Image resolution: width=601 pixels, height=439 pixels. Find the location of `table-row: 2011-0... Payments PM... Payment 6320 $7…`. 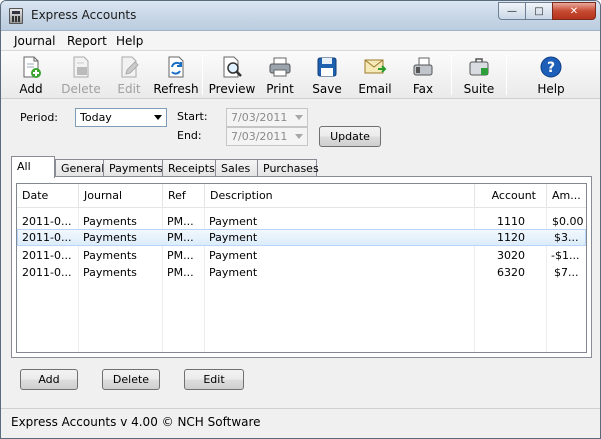

table-row: 2011-0... Payments PM... Payment 6320 $7… is located at coordinates (301, 272).